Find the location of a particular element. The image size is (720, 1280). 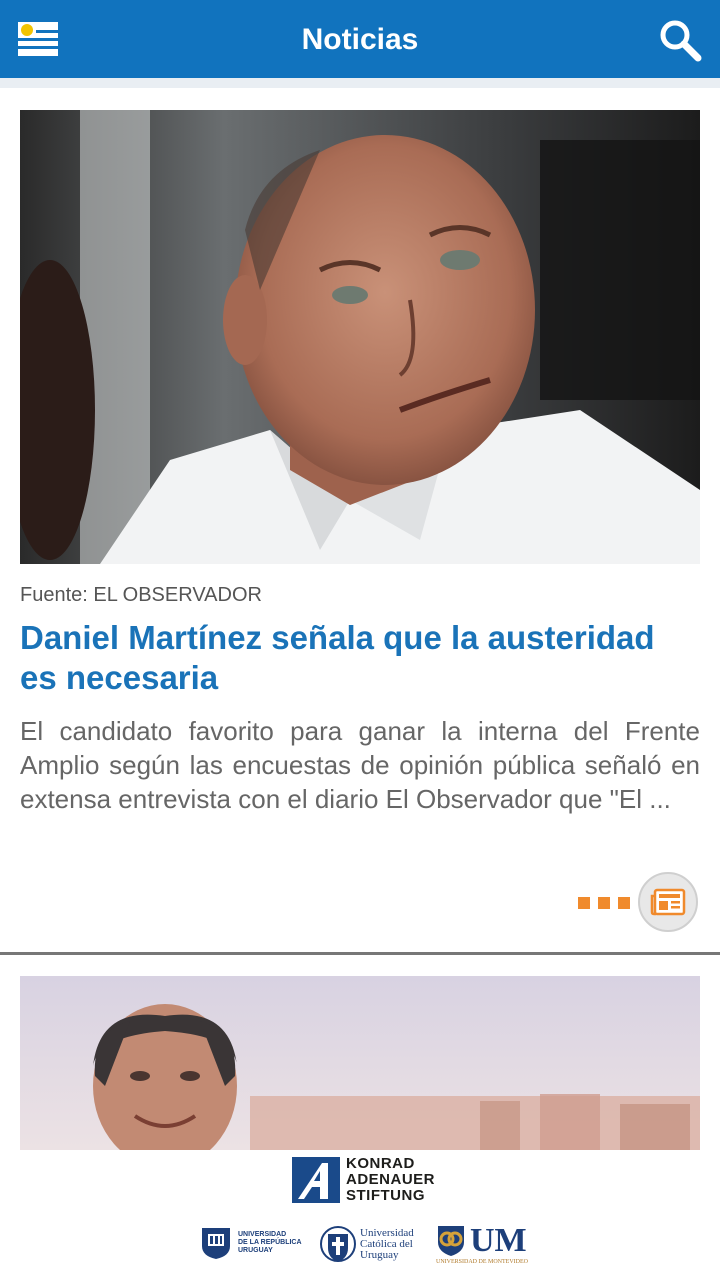

kas-name: KONRAD ADENAUER STIFTUNG is located at coordinates (391, 1179).